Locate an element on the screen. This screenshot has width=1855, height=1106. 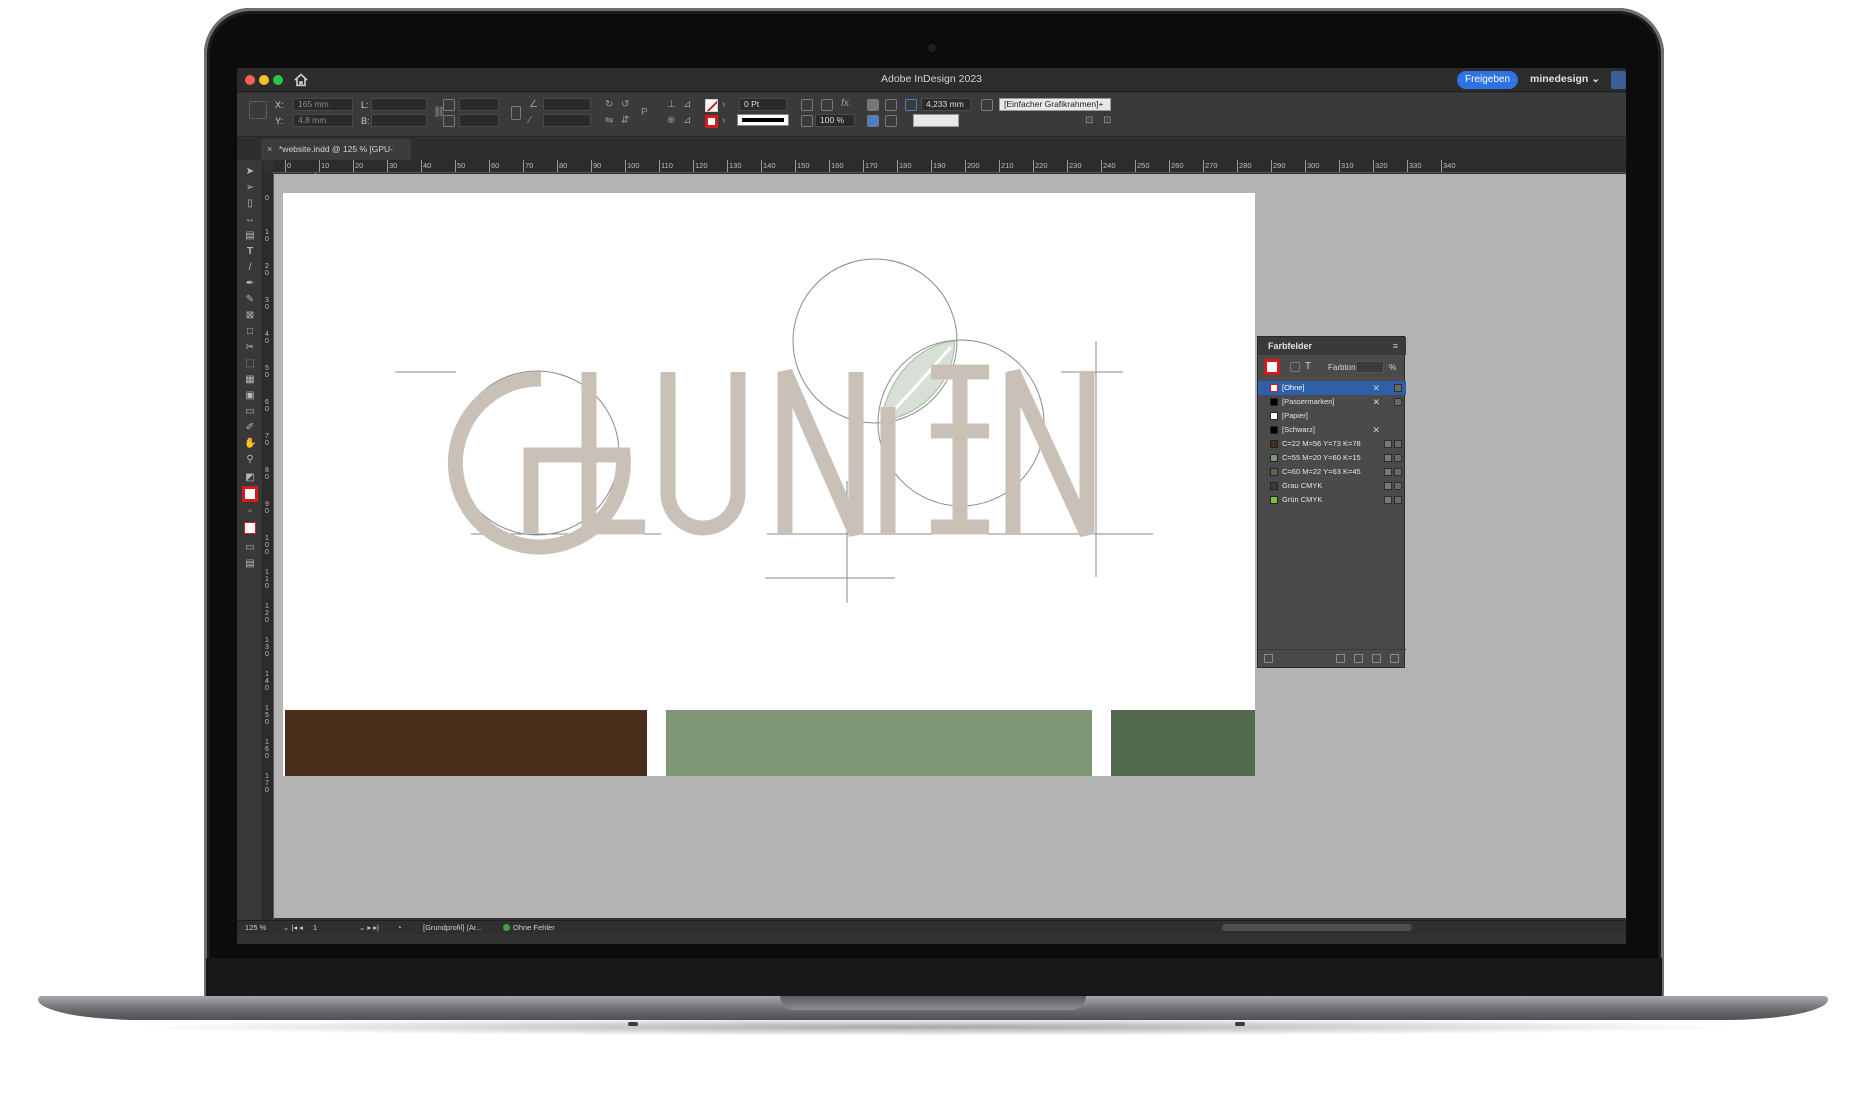
default-colors-icon: ◩ is located at coordinates (250, 478).